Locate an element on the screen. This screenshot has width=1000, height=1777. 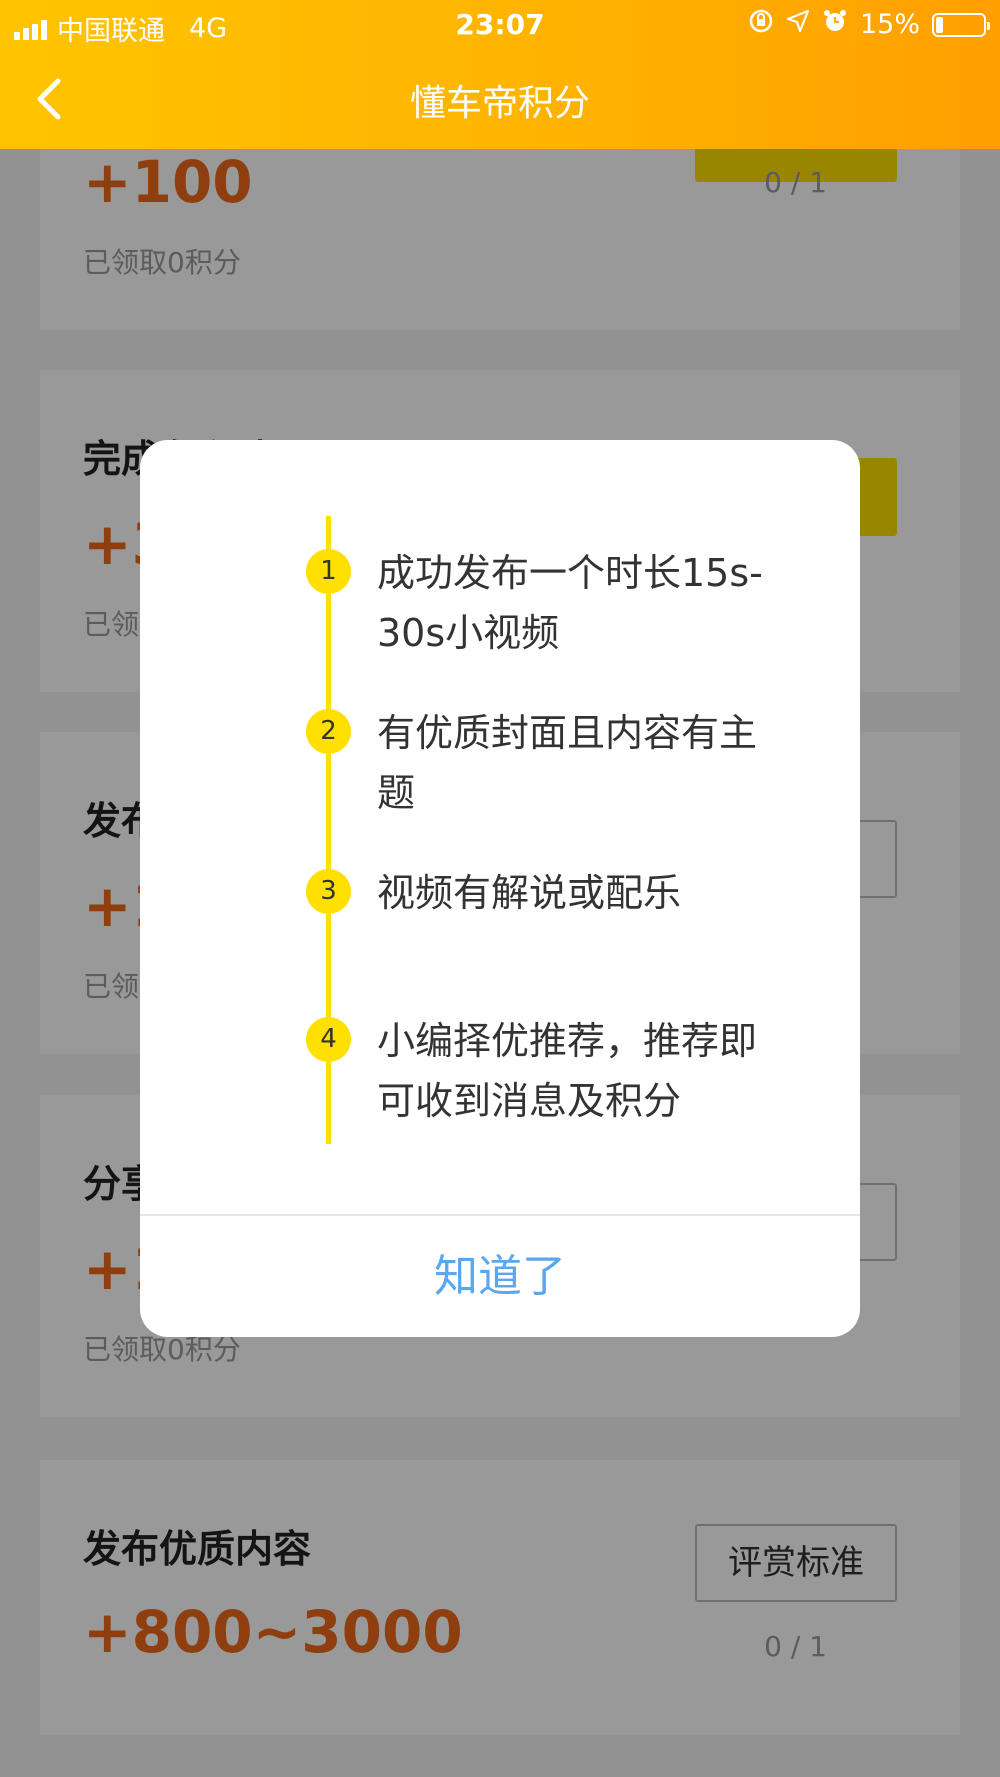
battery-label: 15% is located at coordinates (889, 24).